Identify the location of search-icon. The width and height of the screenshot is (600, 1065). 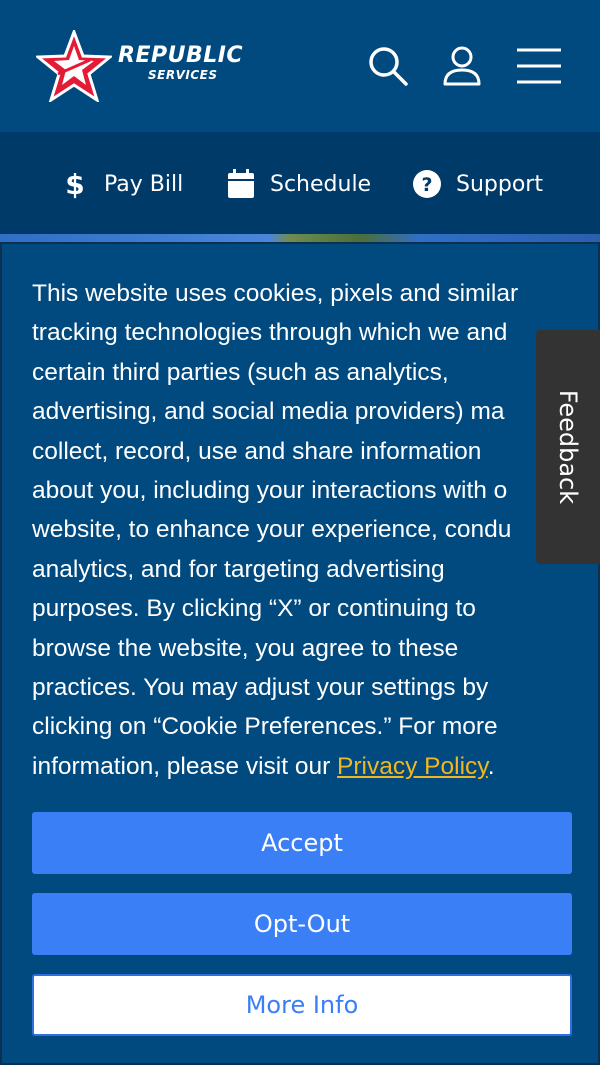
(388, 66).